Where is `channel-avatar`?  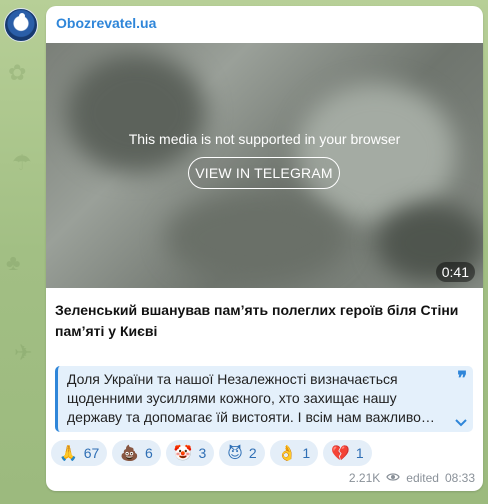 channel-avatar is located at coordinates (21, 25).